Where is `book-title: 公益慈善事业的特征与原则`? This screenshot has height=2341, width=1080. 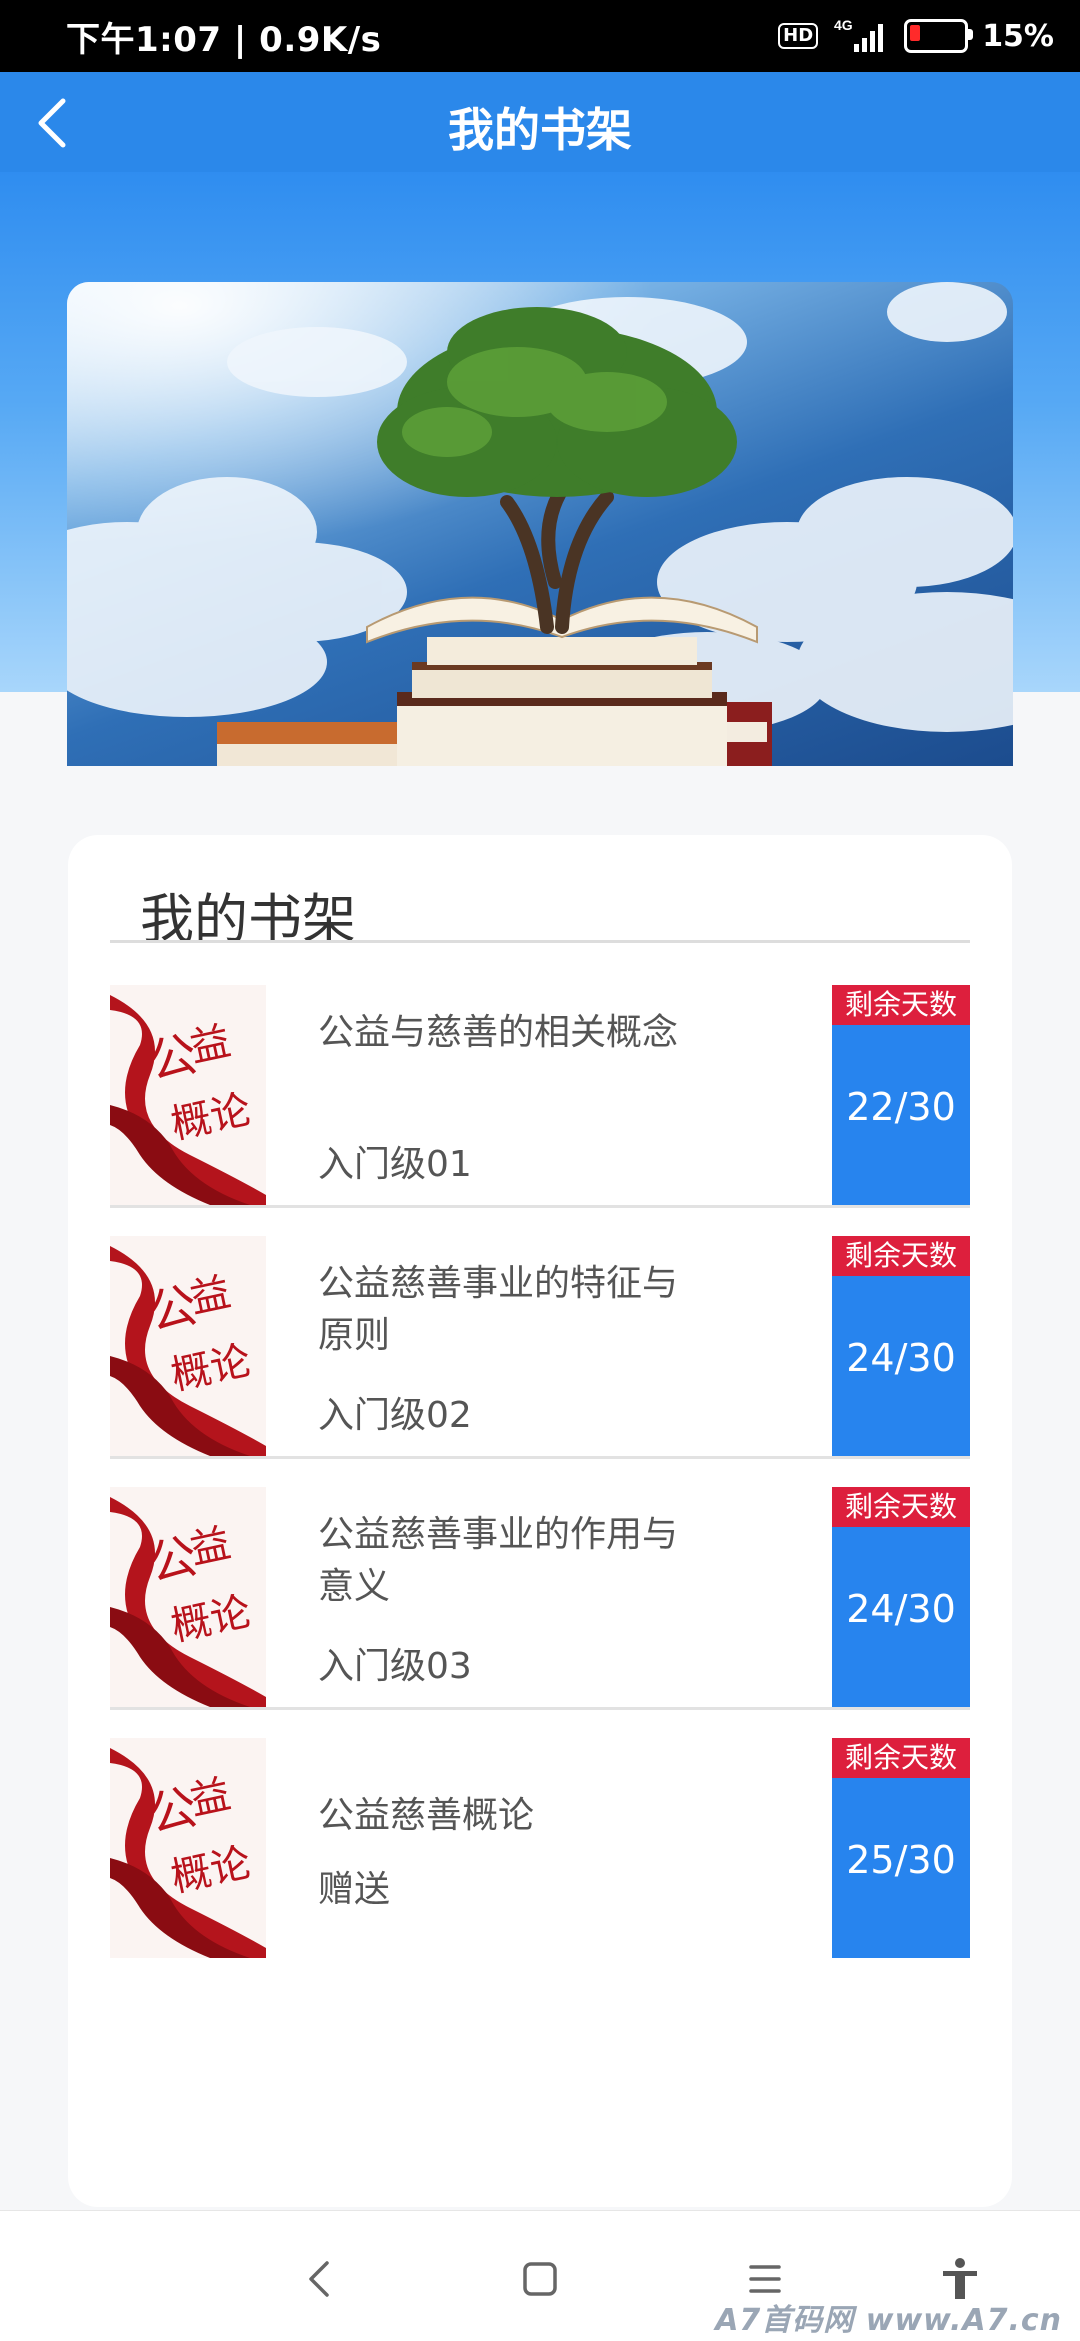 book-title: 公益慈善事业的特征与原则 is located at coordinates (498, 1309).